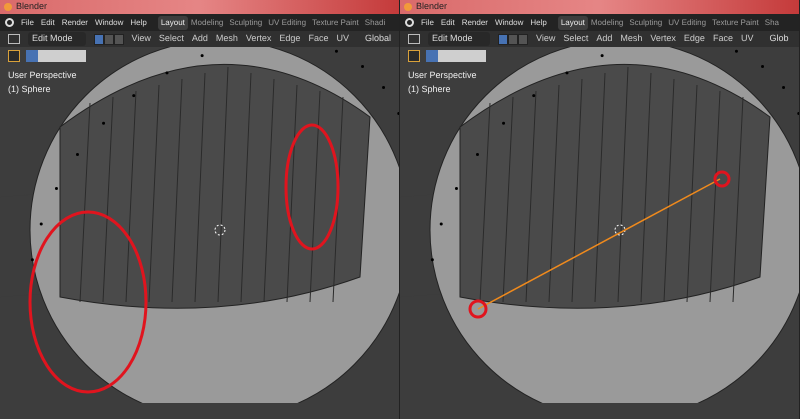  What do you see at coordinates (772, 23) in the screenshot?
I see `workspace-tab: Sha` at bounding box center [772, 23].